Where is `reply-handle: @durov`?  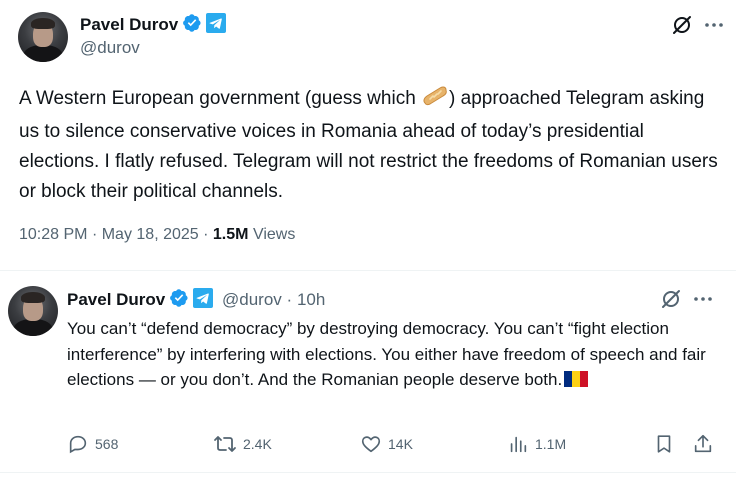
reply-handle: @durov is located at coordinates (252, 299).